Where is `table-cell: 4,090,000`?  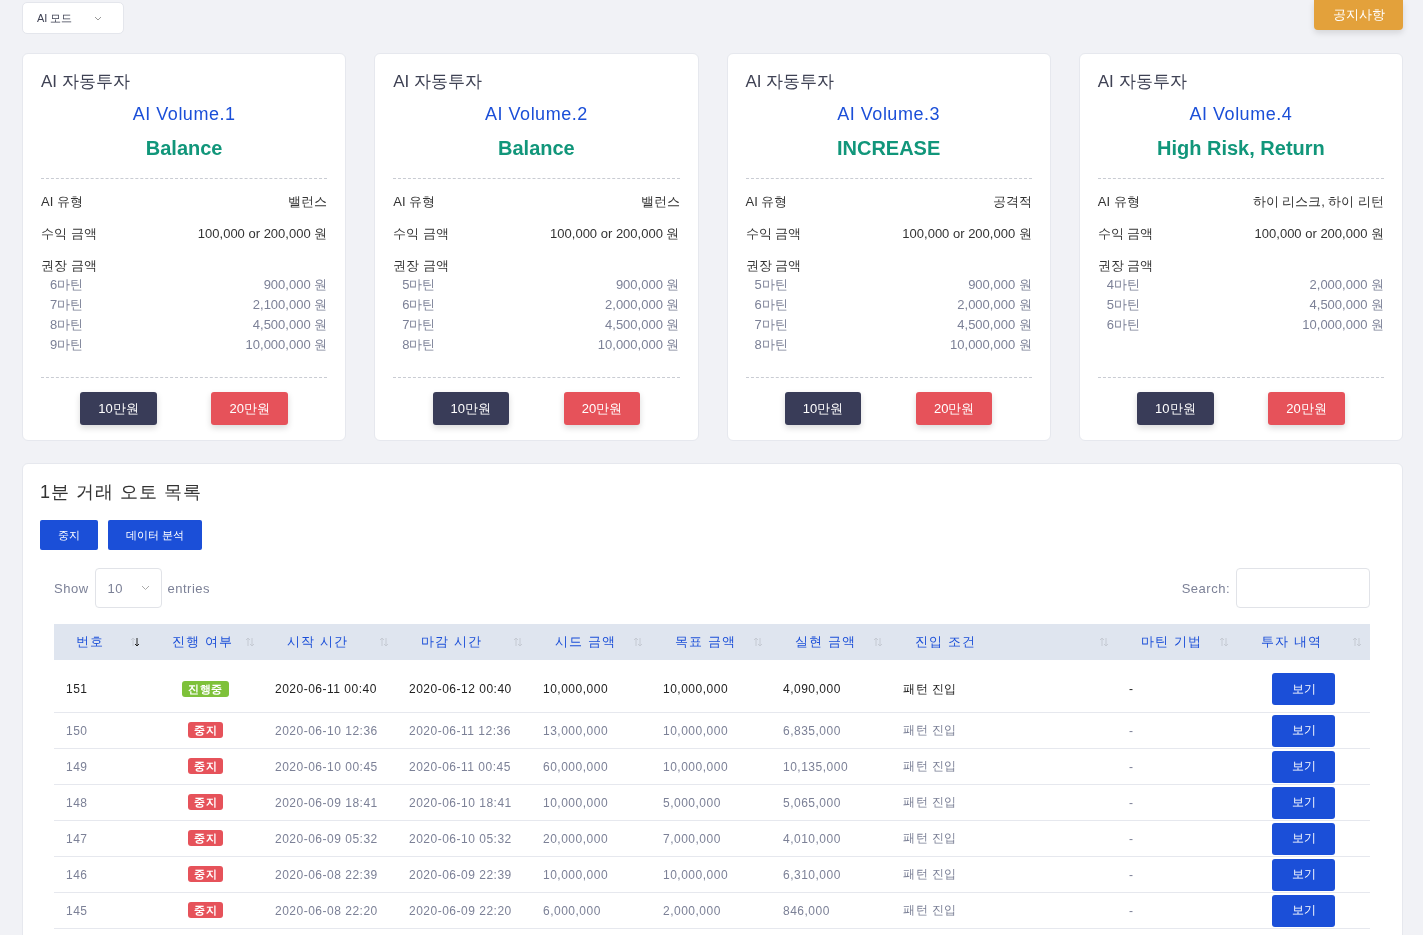 table-cell: 4,090,000 is located at coordinates (812, 689).